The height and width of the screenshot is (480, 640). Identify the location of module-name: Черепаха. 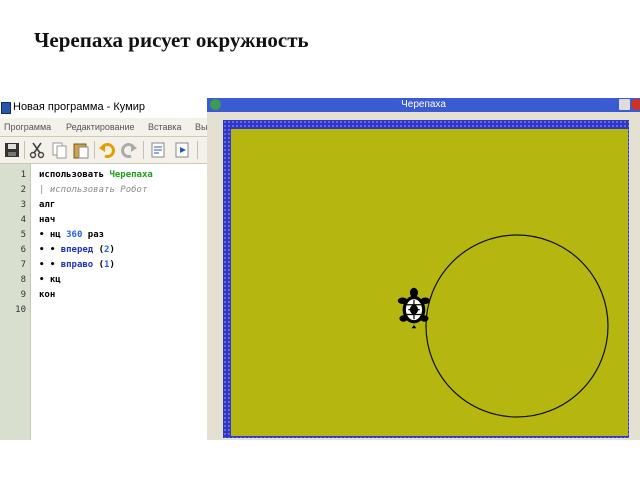
(131, 175).